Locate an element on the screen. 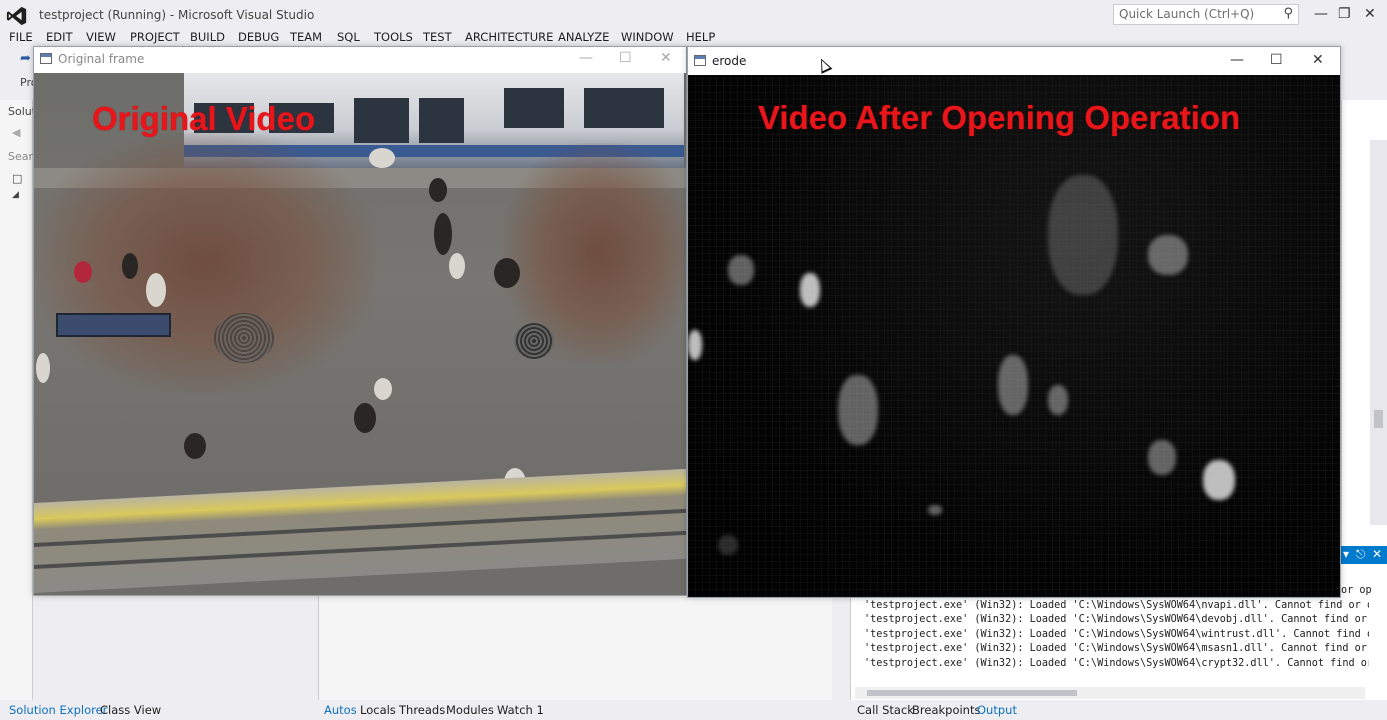  output-partial-line: or ope is located at coordinates (1356, 590).